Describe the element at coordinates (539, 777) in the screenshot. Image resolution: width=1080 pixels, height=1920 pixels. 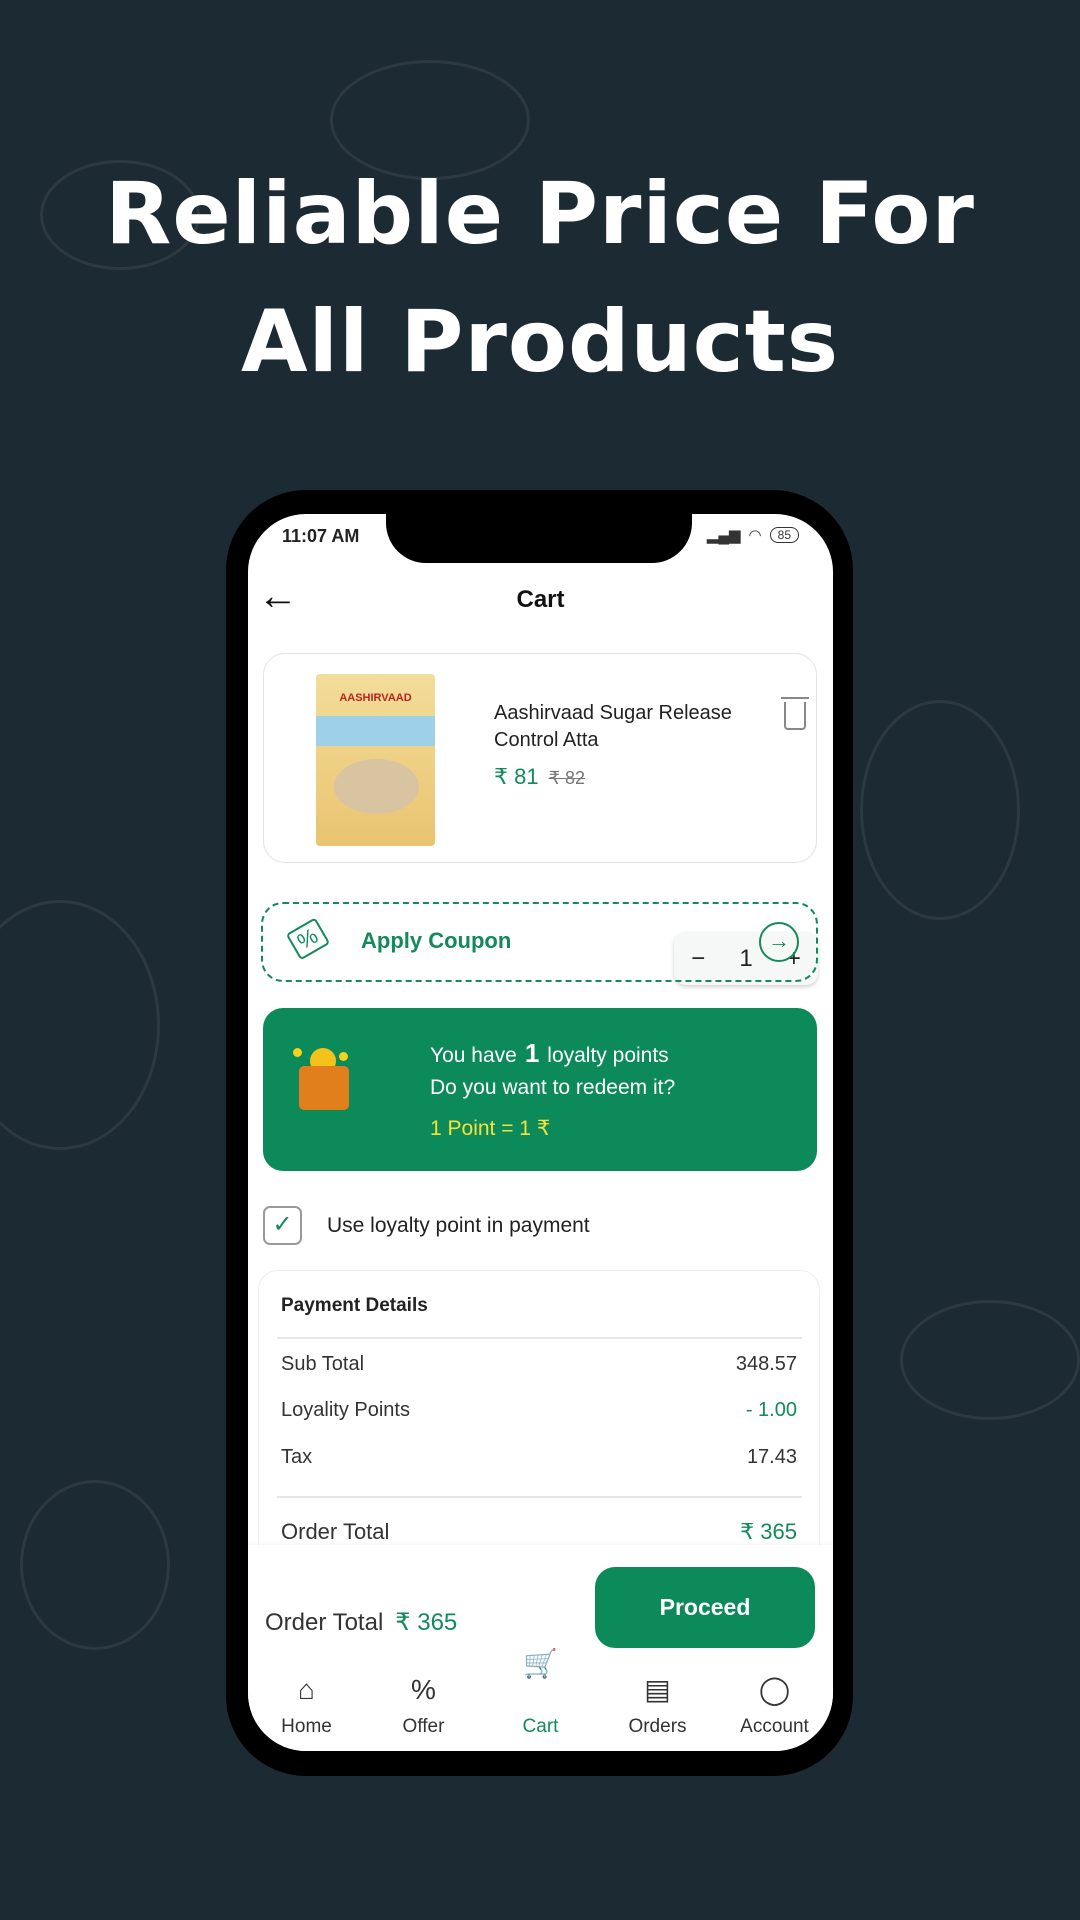
I see `product-price: ₹ 81 ₹ 82` at that location.